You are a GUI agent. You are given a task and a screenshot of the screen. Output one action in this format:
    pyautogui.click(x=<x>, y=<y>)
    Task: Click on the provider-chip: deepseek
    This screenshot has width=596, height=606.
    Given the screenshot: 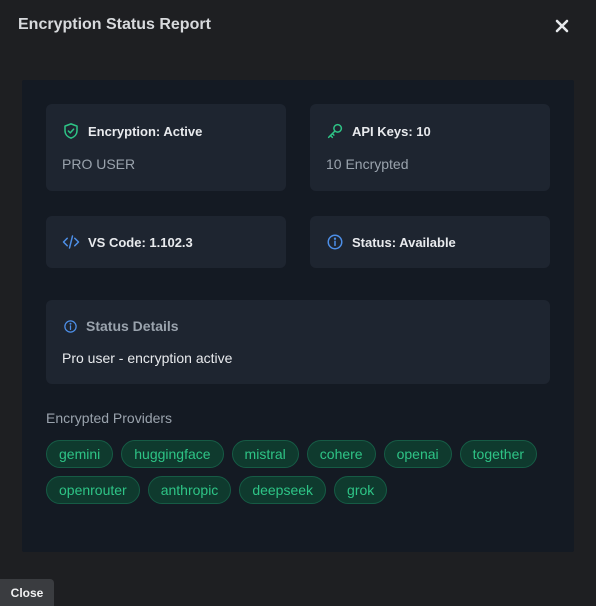 What is the action you would take?
    pyautogui.click(x=283, y=490)
    